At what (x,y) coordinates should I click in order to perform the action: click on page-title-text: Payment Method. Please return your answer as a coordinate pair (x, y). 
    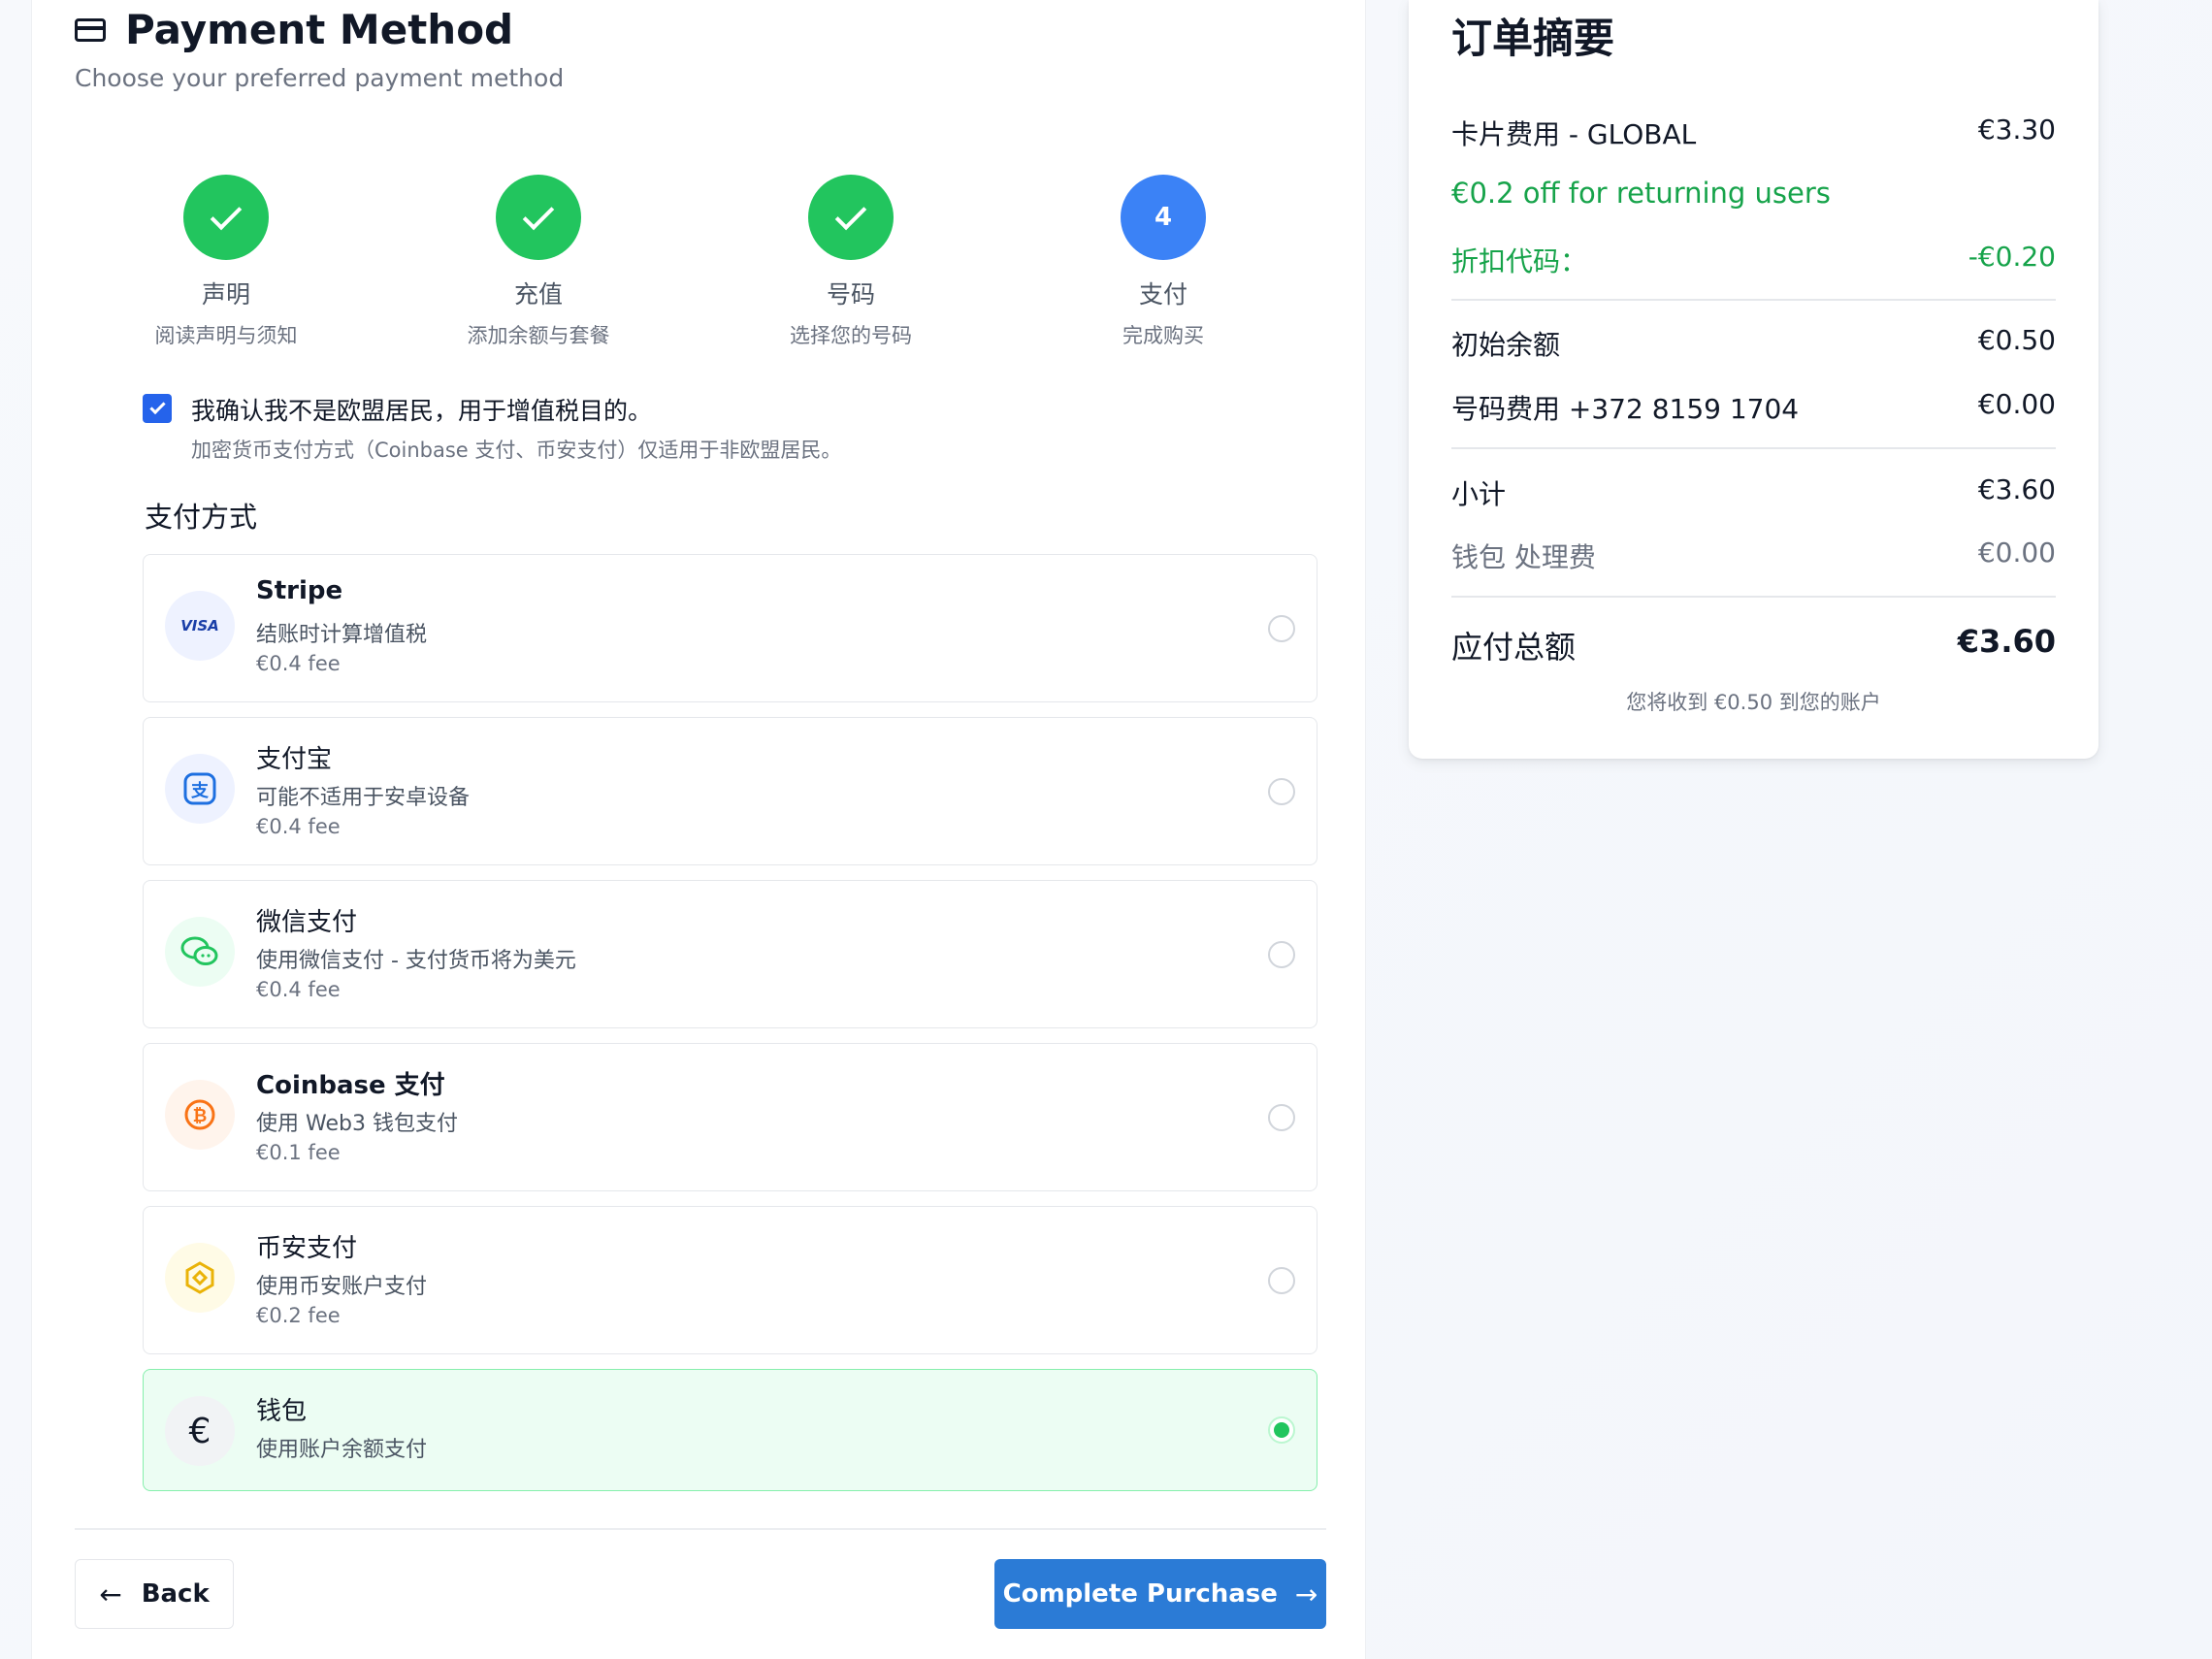
    Looking at the image, I should click on (320, 29).